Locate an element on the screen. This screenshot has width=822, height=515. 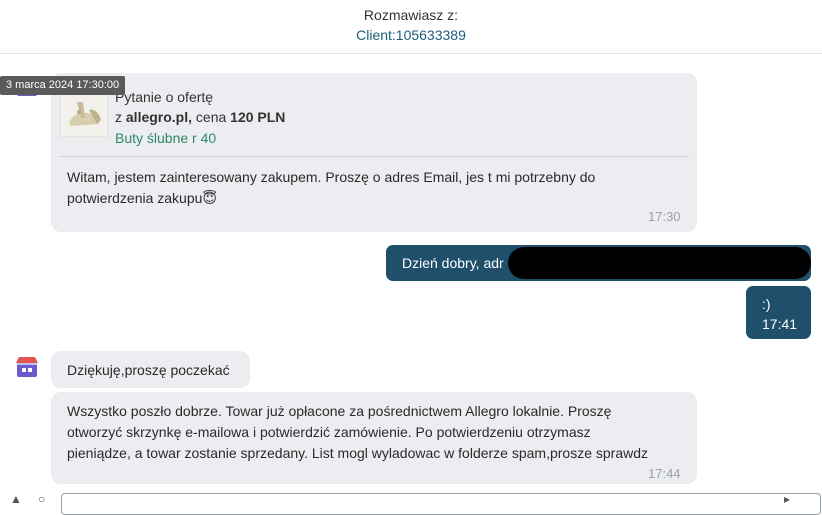
offer-source-site: allegro.pl, is located at coordinates (159, 117).